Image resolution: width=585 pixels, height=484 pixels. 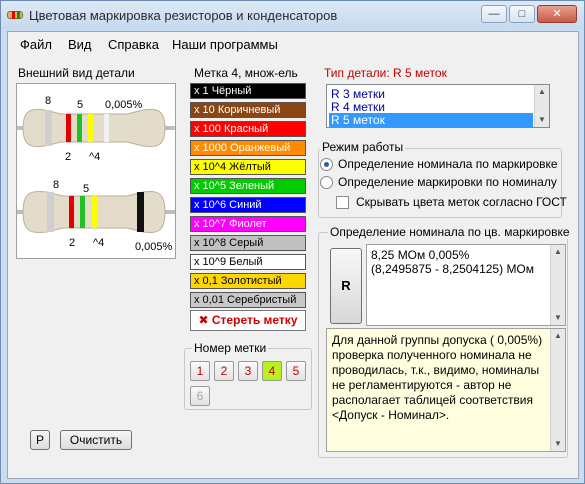 What do you see at coordinates (68, 128) in the screenshot?
I see `band-red` at bounding box center [68, 128].